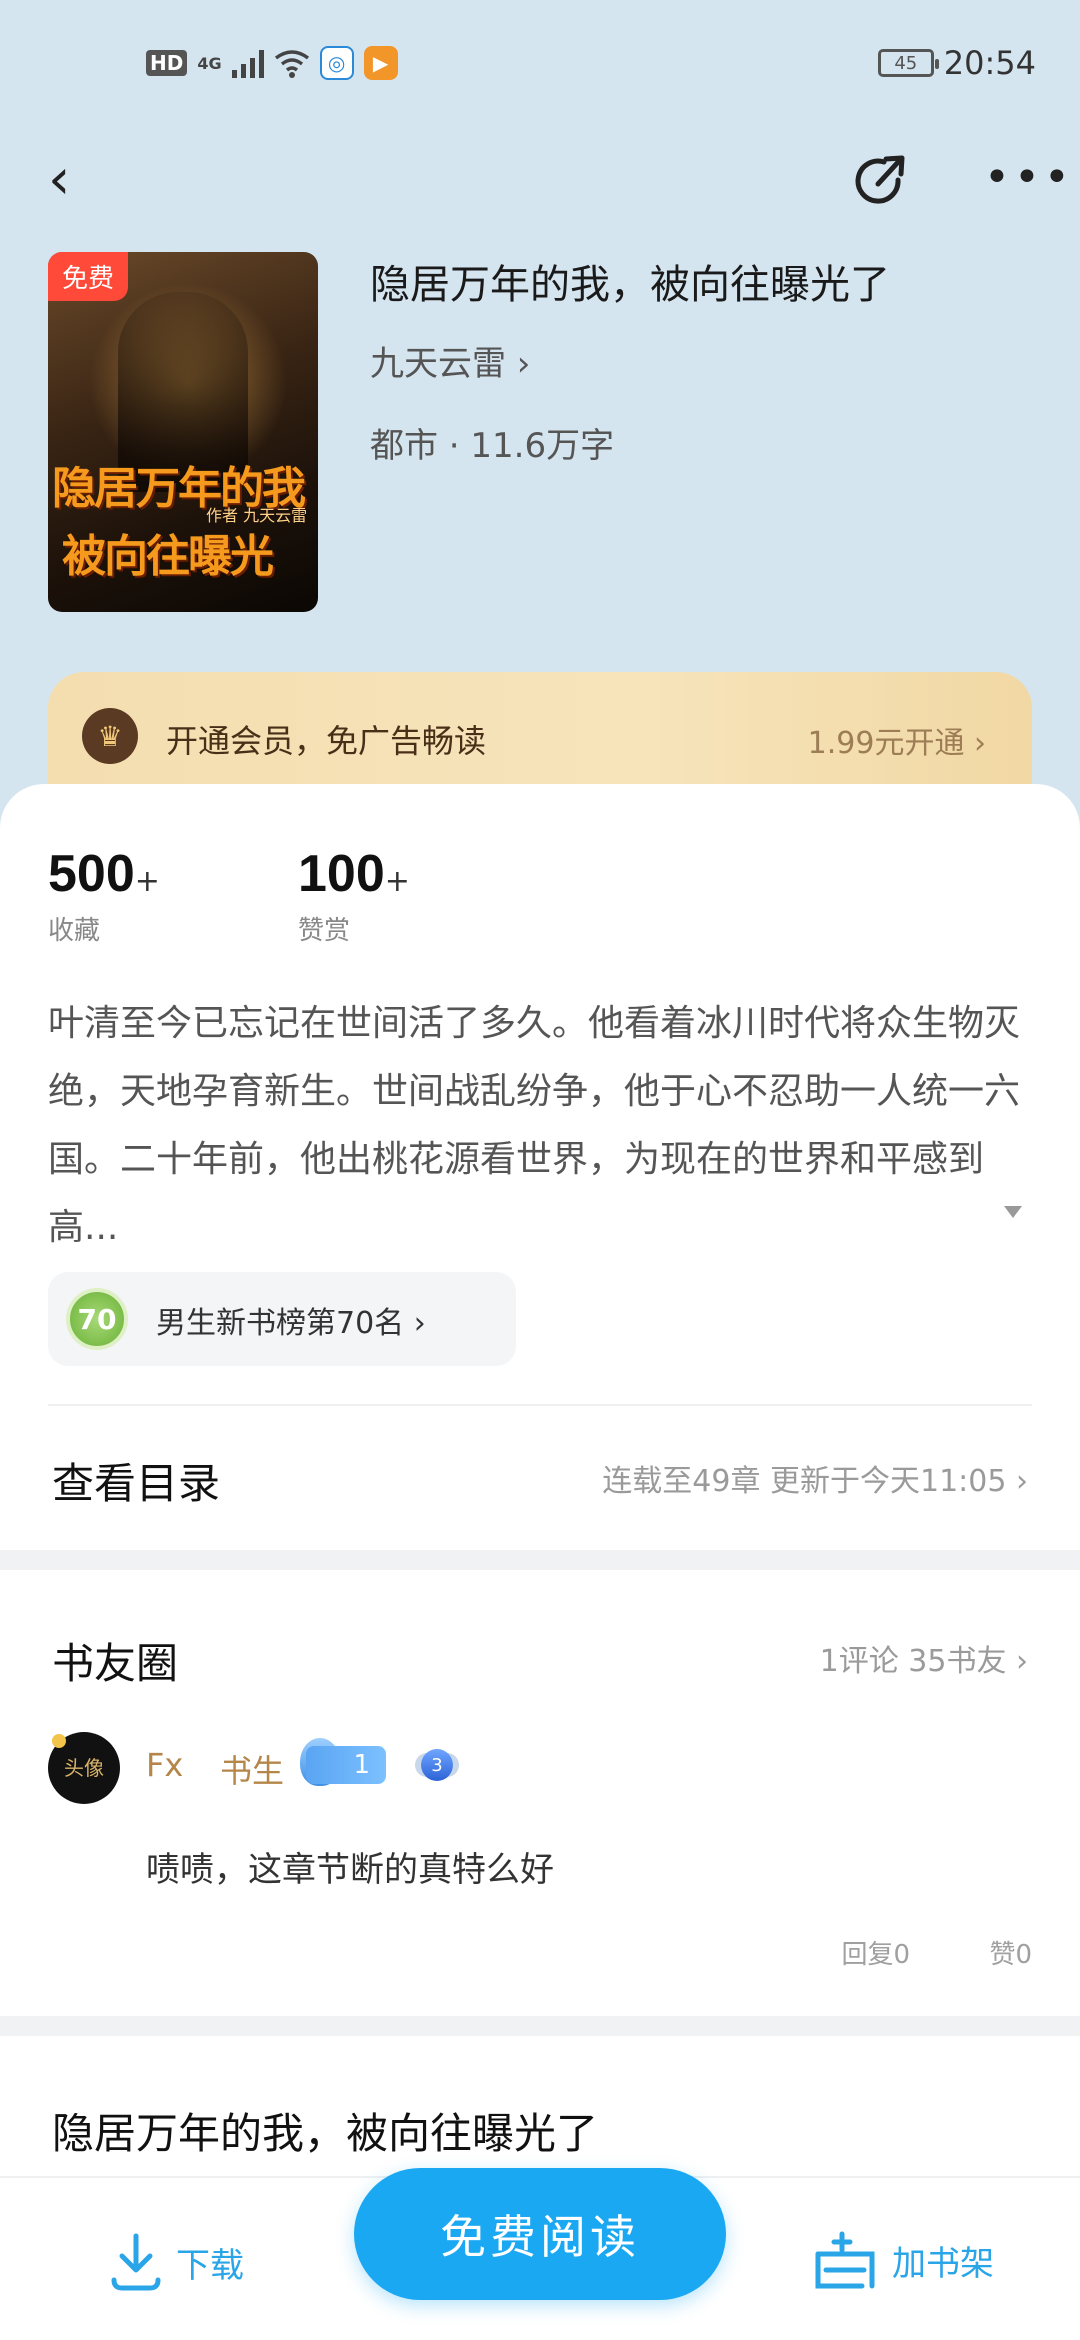 The height and width of the screenshot is (2340, 1080). I want to click on like-count: 赞0, so click(1010, 1952).